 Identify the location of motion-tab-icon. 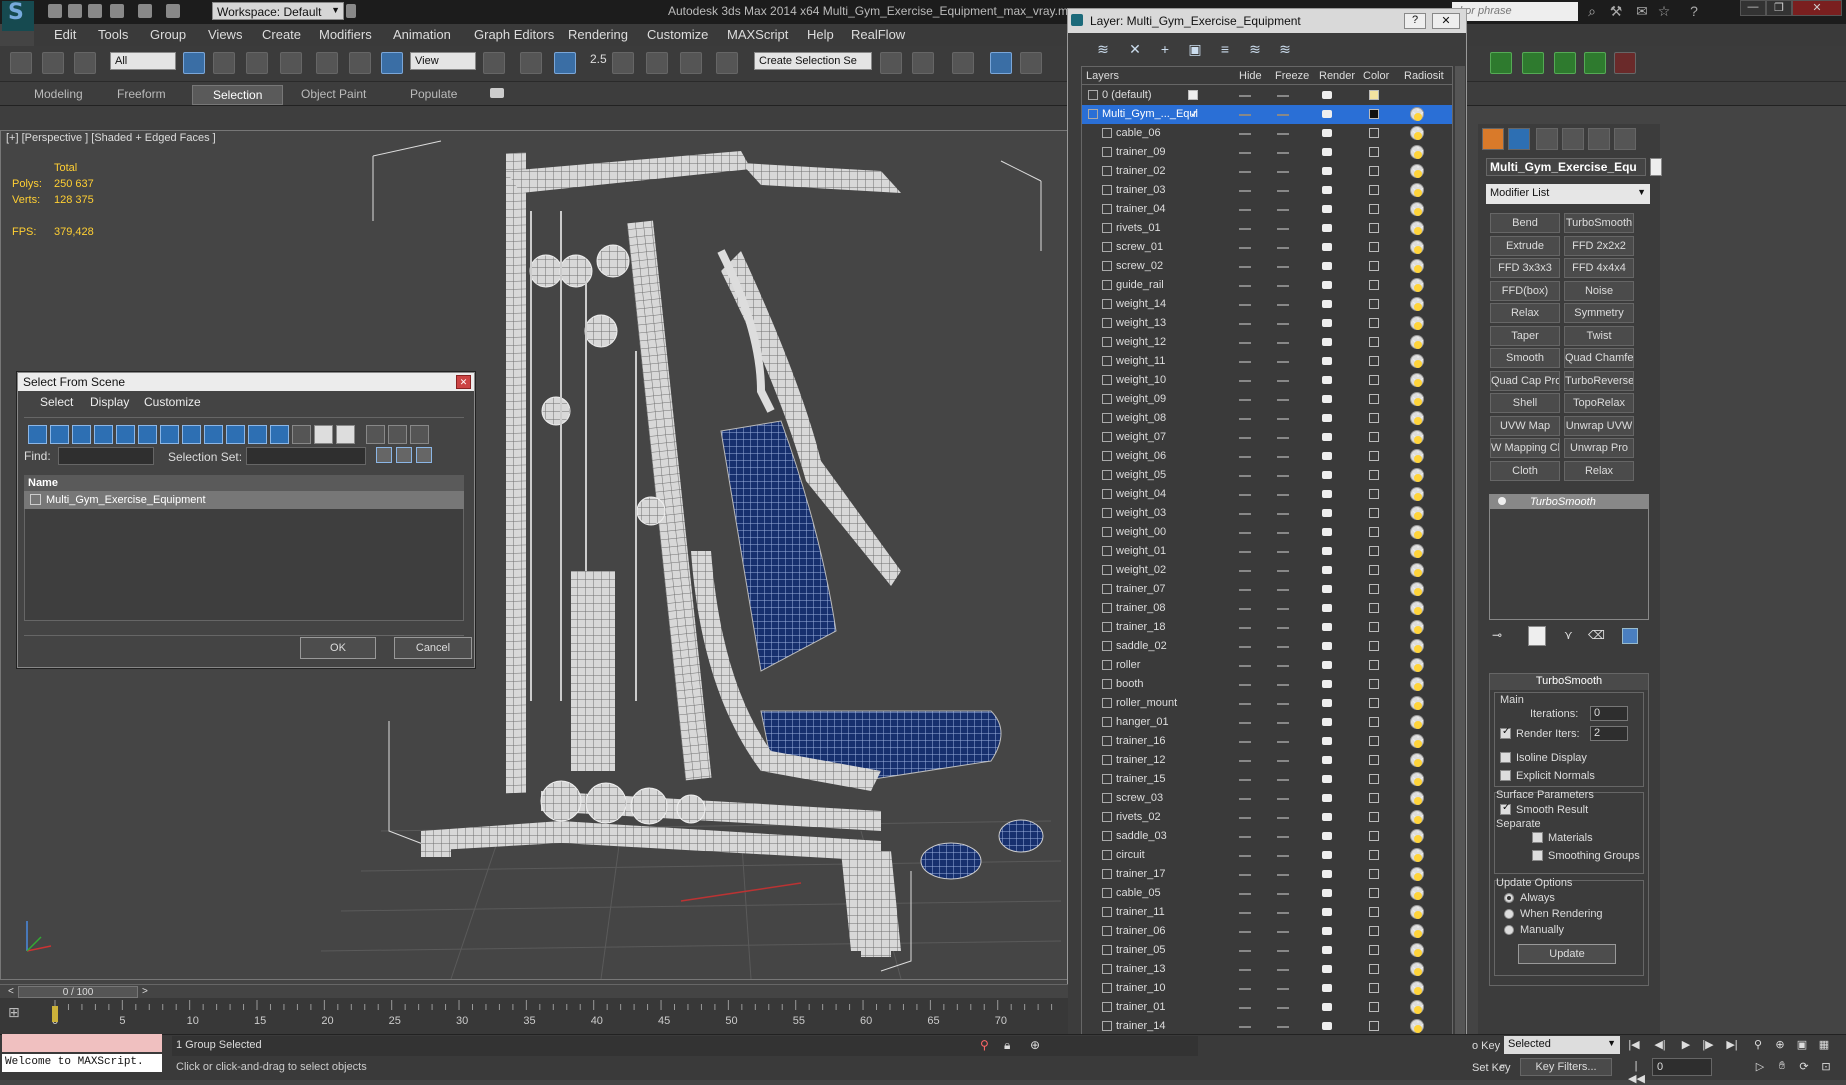
(1573, 139).